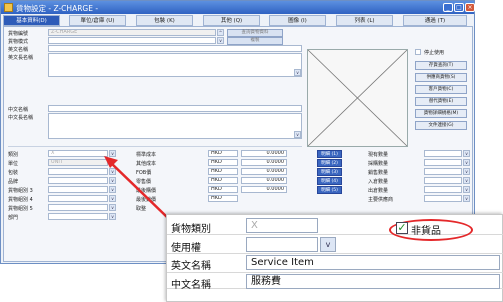 The width and height of the screenshot is (503, 302). What do you see at coordinates (191, 266) in the screenshot?
I see `callout-en-name-label: 英文名稱` at bounding box center [191, 266].